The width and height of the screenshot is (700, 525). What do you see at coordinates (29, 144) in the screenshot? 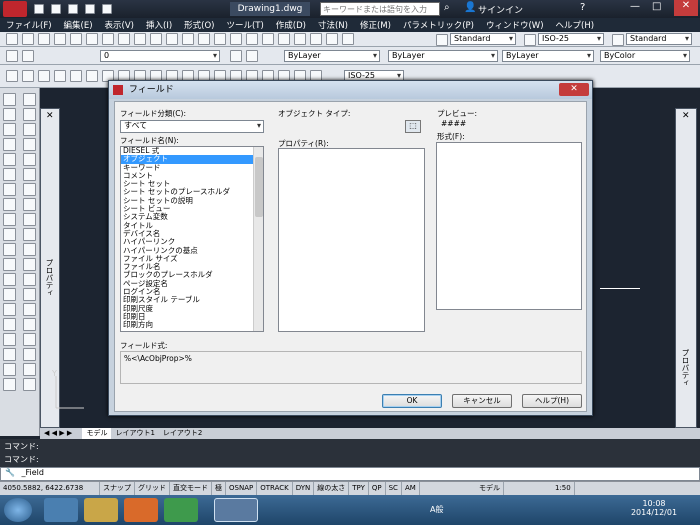
I see `polygon-icon` at bounding box center [29, 144].